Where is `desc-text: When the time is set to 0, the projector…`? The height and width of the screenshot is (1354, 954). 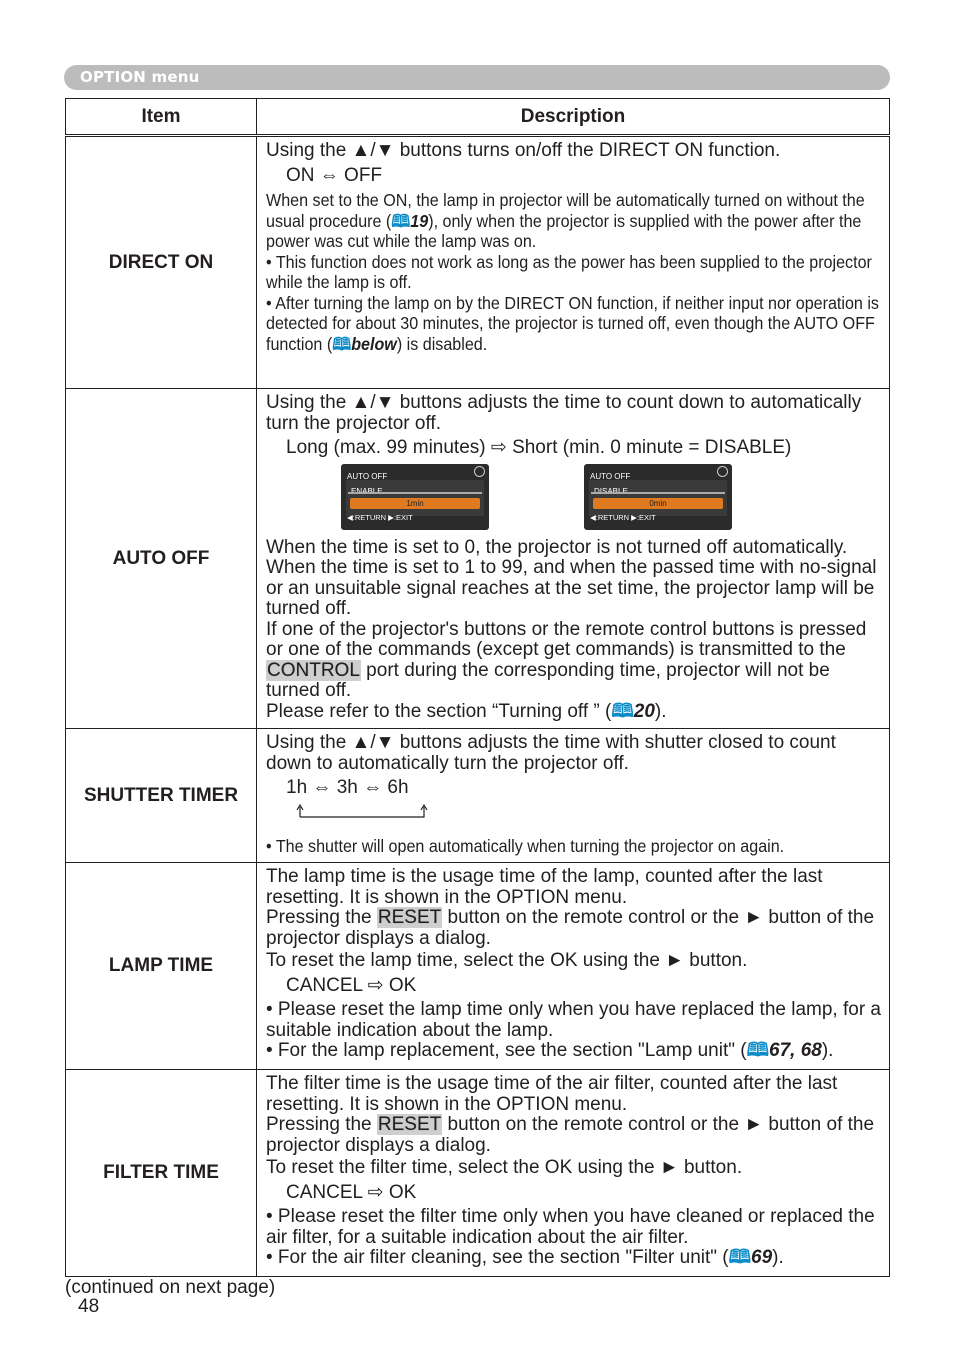
desc-text: When the time is set to 0, the projector… is located at coordinates (571, 577).